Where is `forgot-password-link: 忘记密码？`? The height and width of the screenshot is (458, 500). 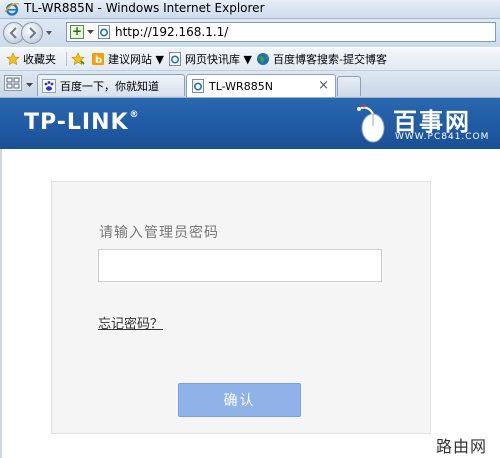
forgot-password-link: 忘记密码？ is located at coordinates (130, 322).